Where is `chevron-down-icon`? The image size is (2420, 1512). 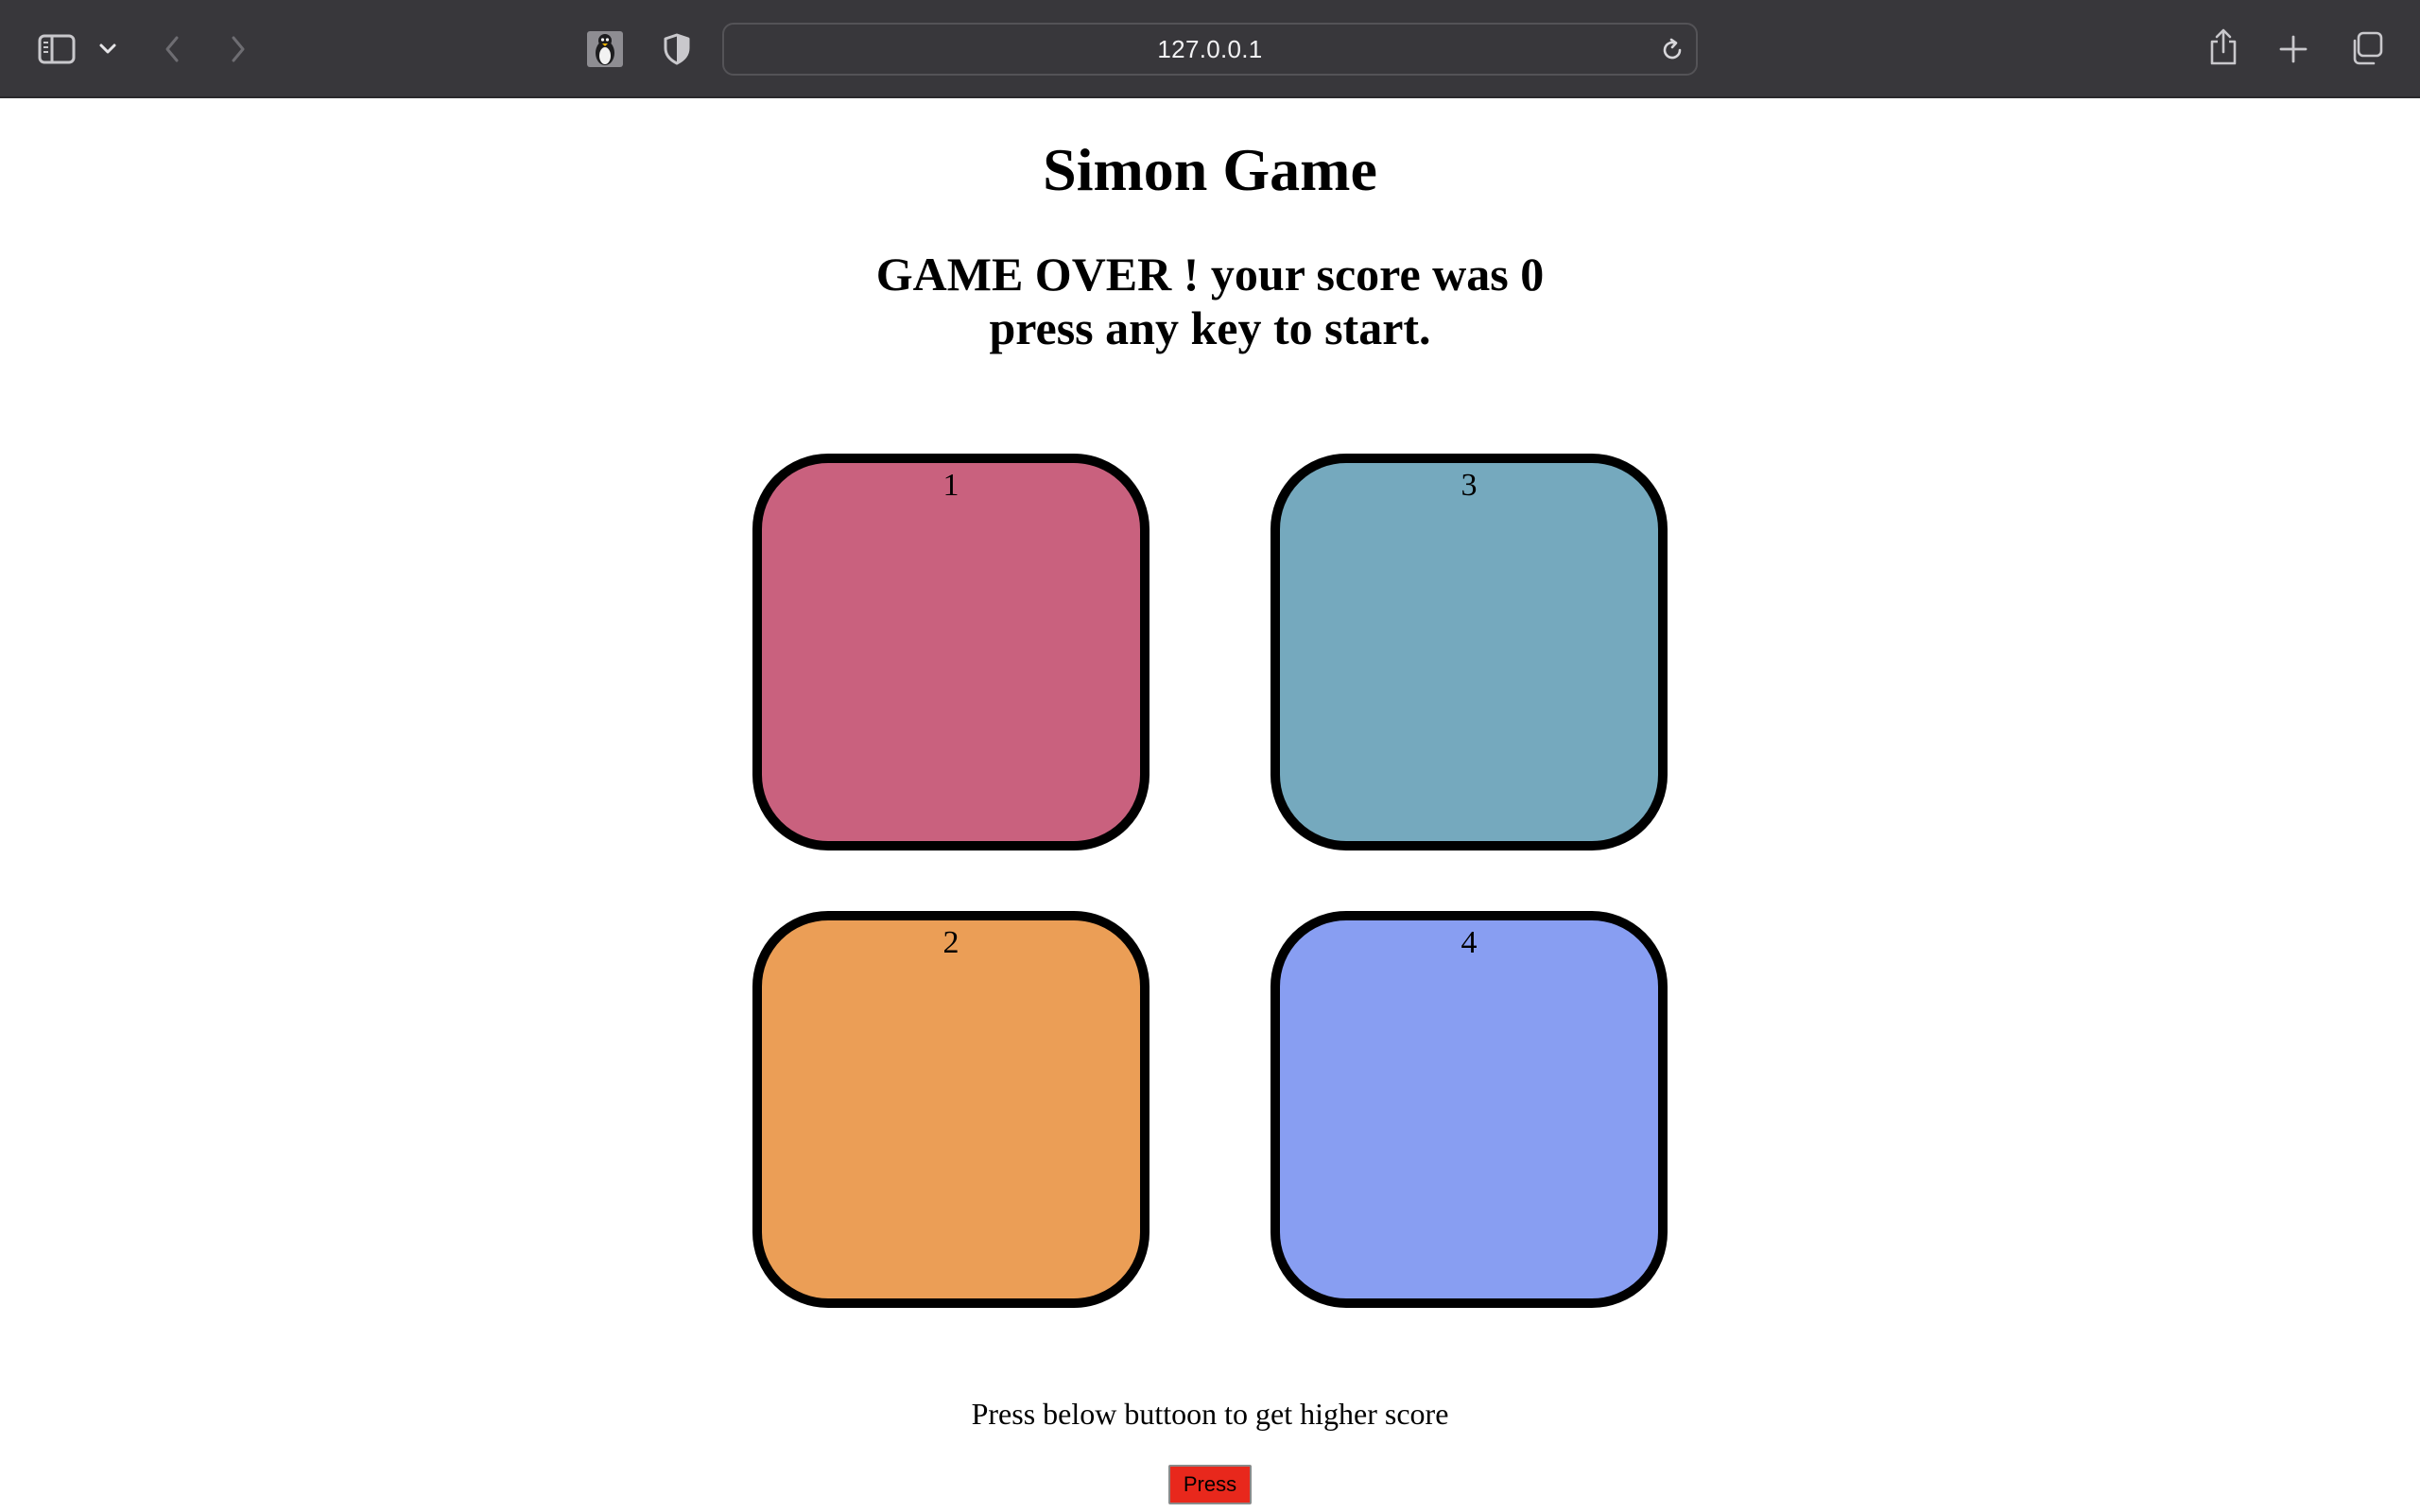
chevron-down-icon is located at coordinates (108, 49).